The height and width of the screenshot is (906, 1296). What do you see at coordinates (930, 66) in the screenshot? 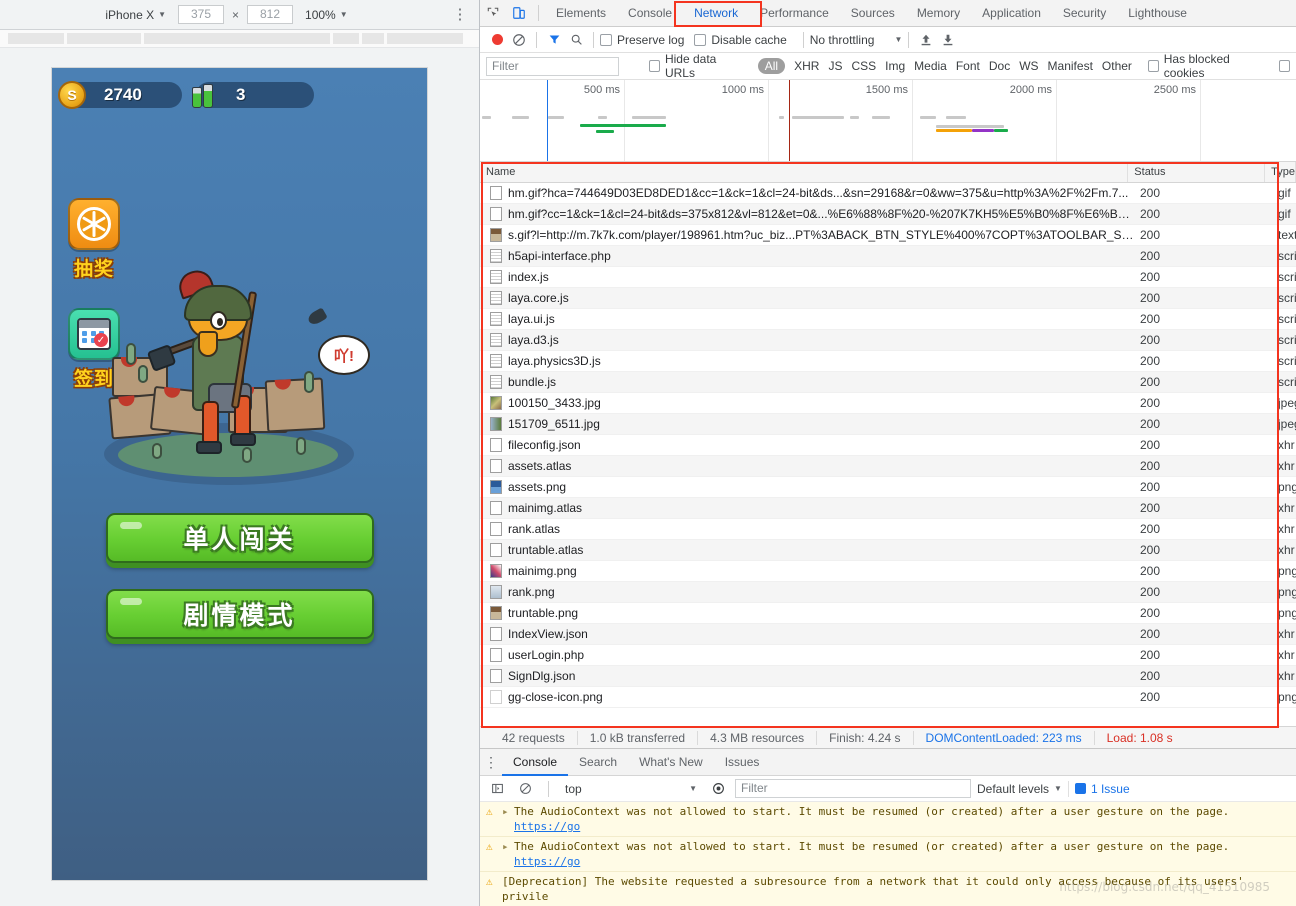
I see `filter-type-media: Media` at bounding box center [930, 66].